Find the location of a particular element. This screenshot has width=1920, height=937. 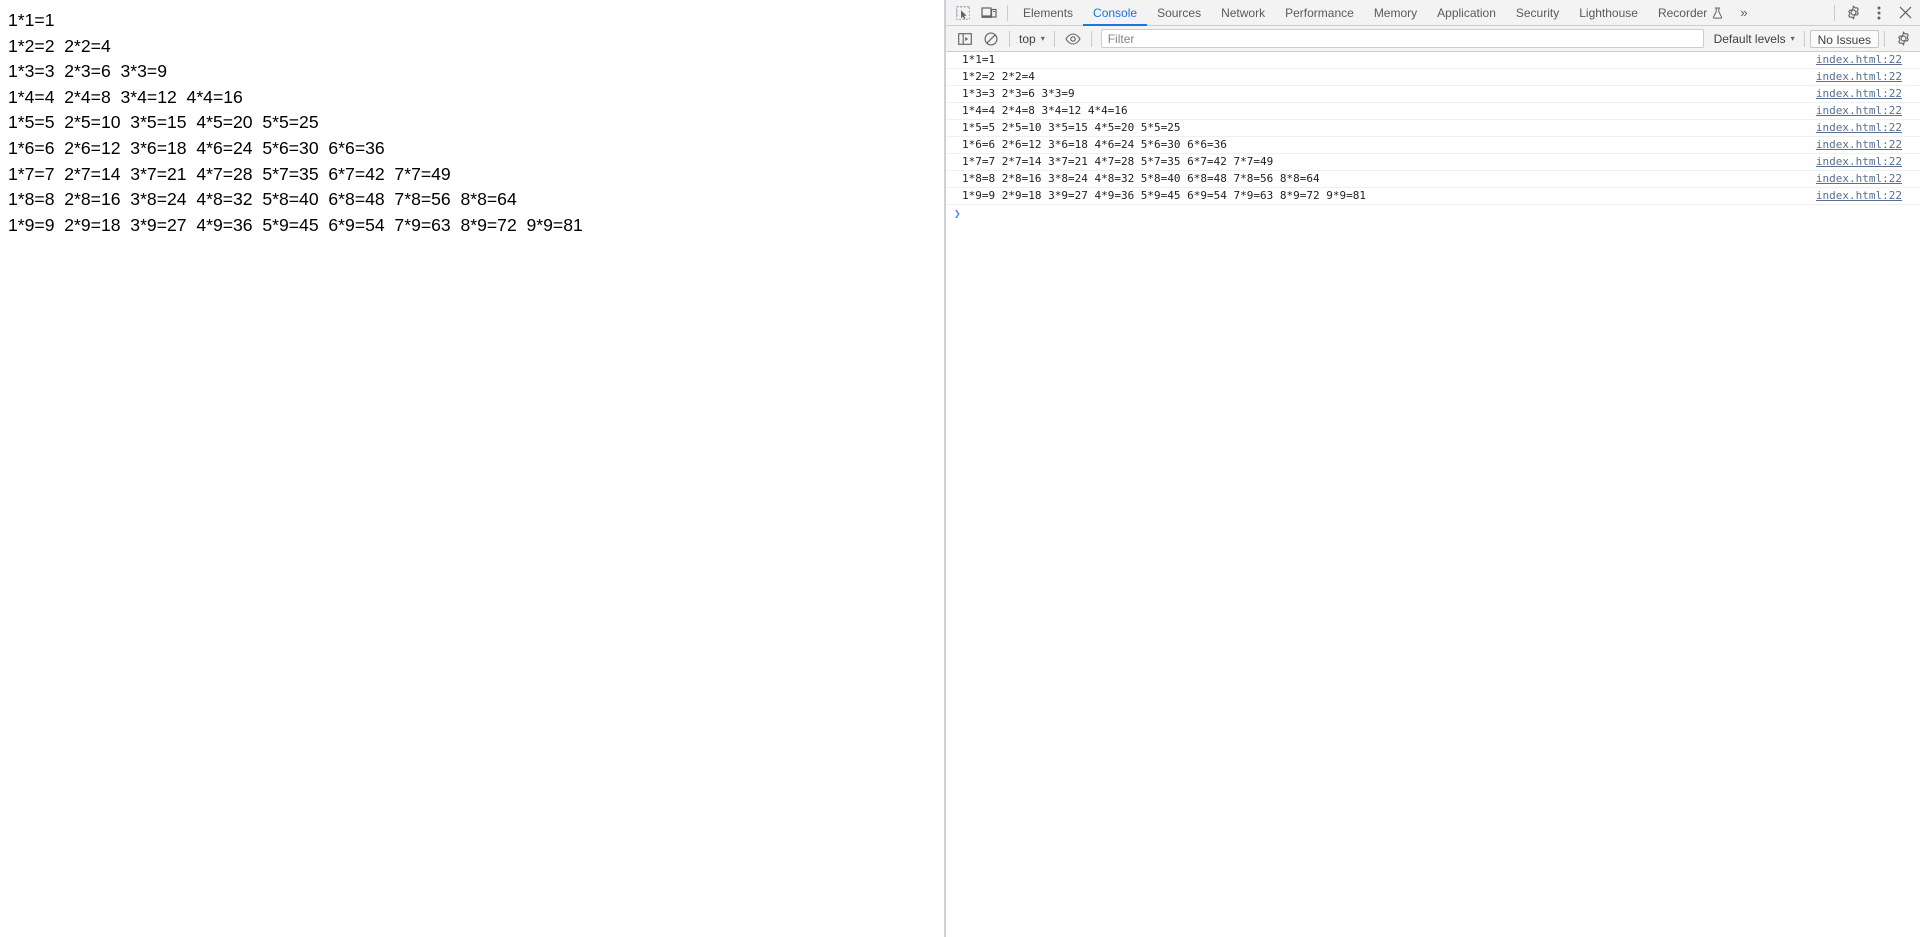

console-message-text: 1*5=5 2*5=10 3*5=15 4*5=20 5*5=25 is located at coordinates (1071, 127).